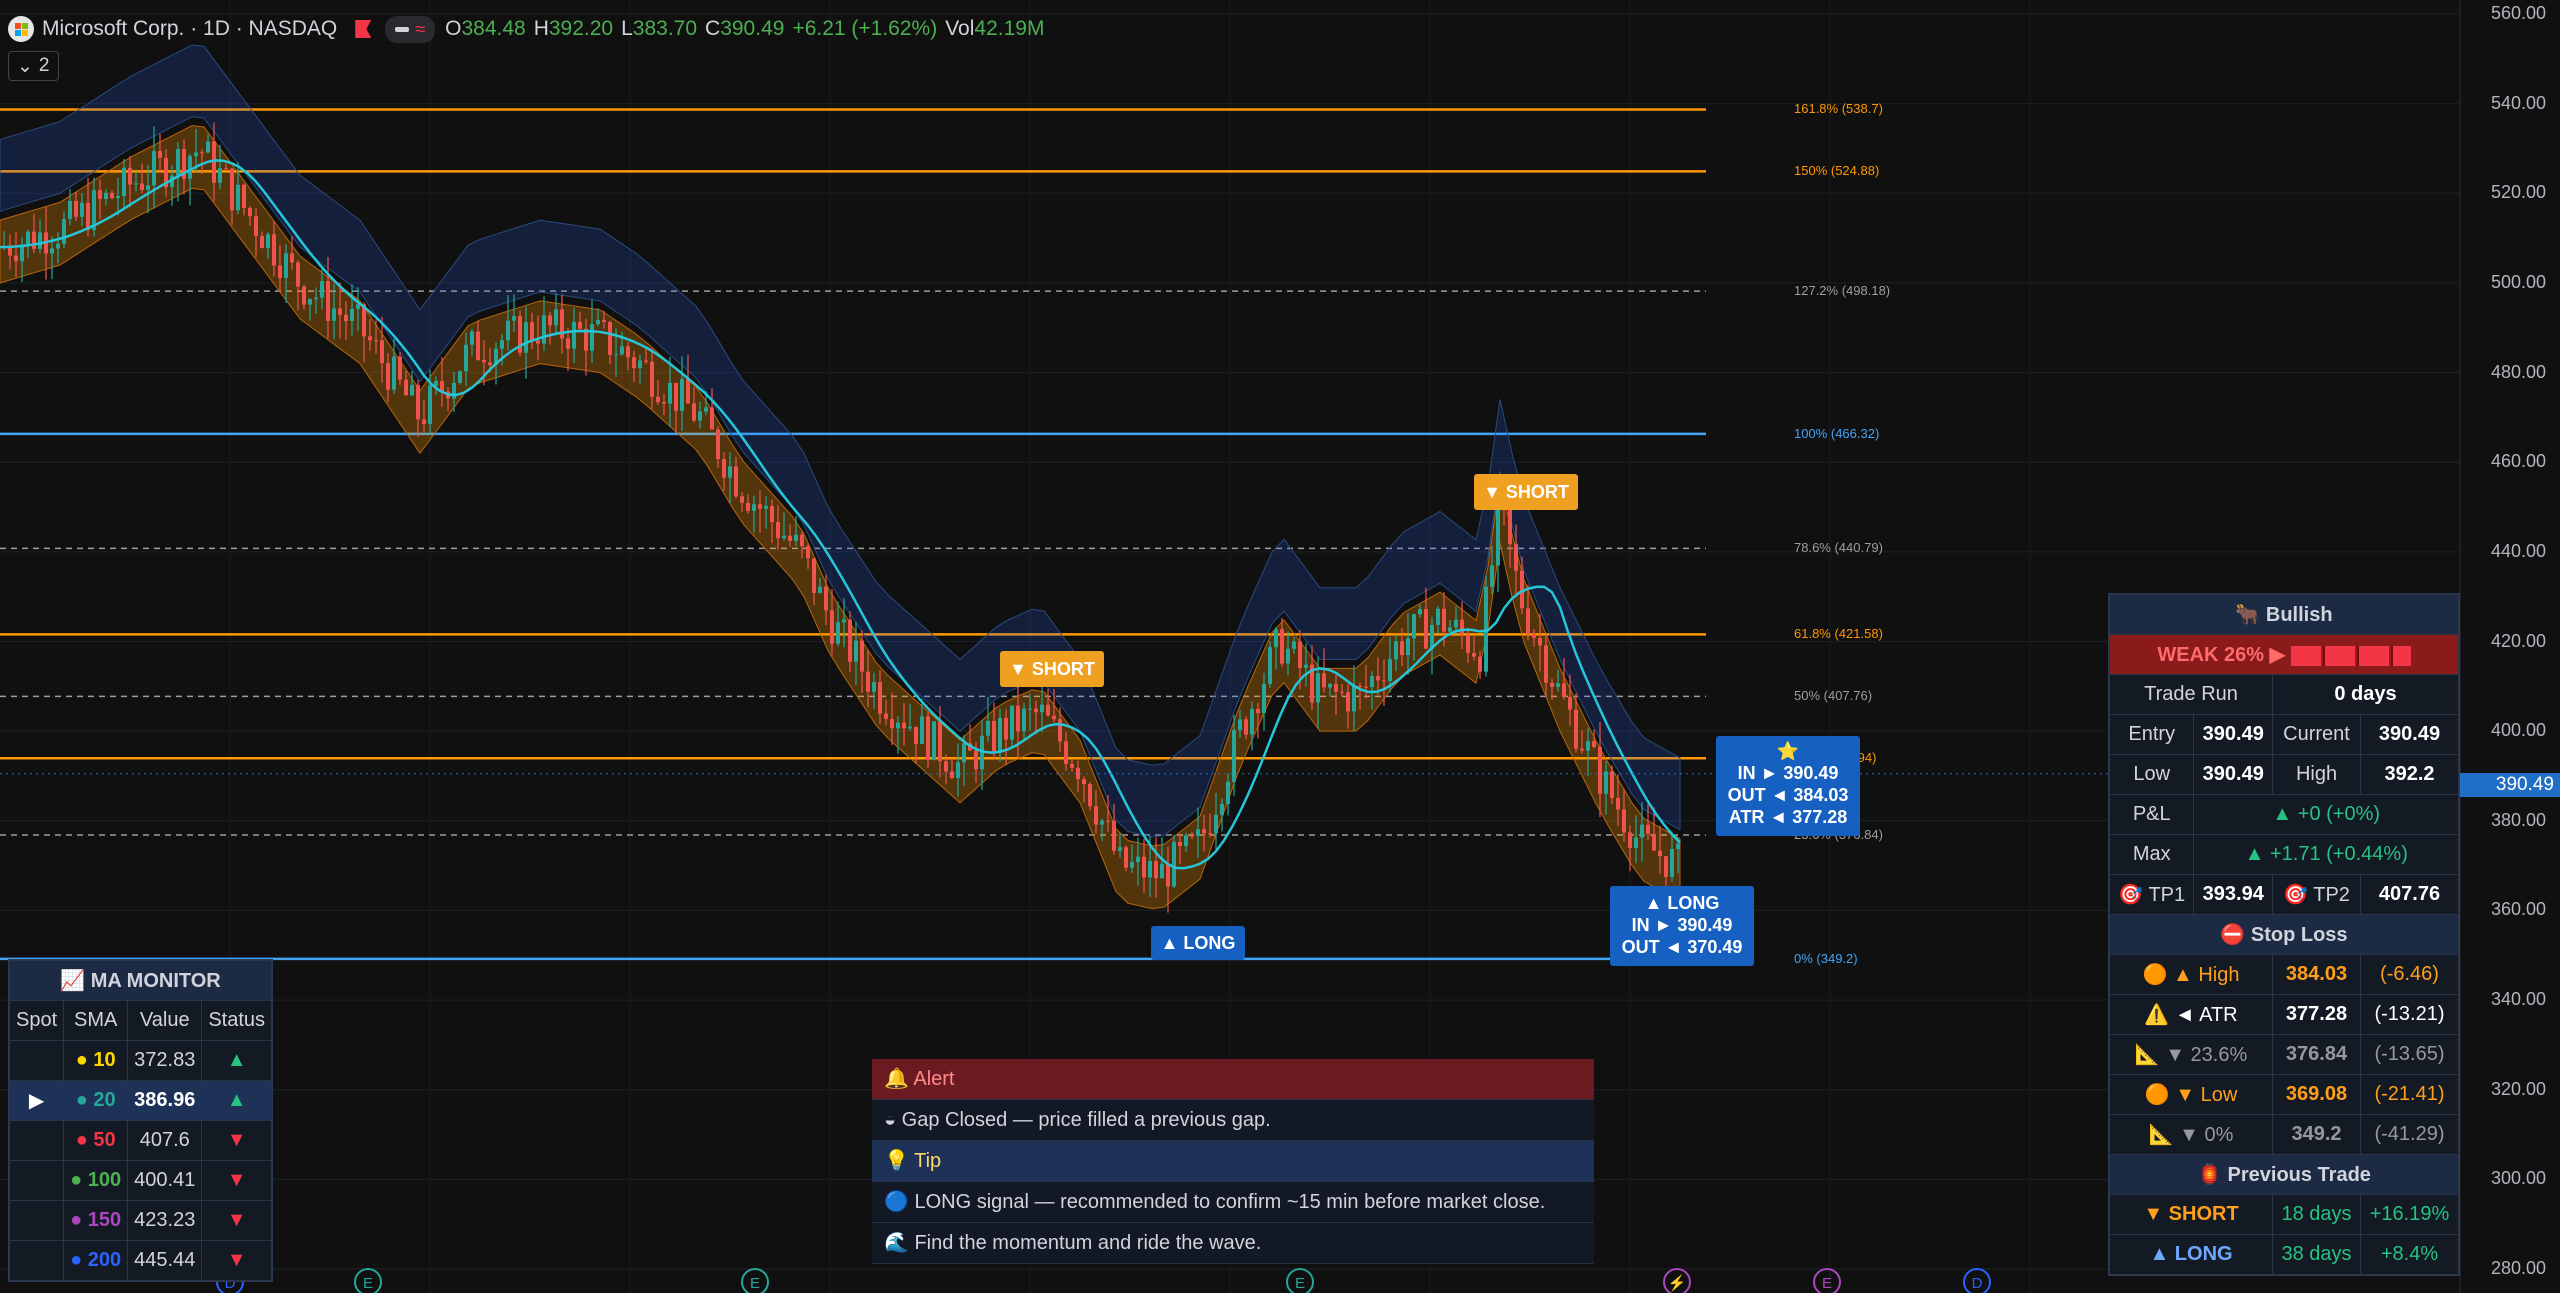 Image resolution: width=2560 pixels, height=1293 pixels. What do you see at coordinates (865, 28) in the screenshot?
I see `ohlc-change: +6.21 (+1.62%)` at bounding box center [865, 28].